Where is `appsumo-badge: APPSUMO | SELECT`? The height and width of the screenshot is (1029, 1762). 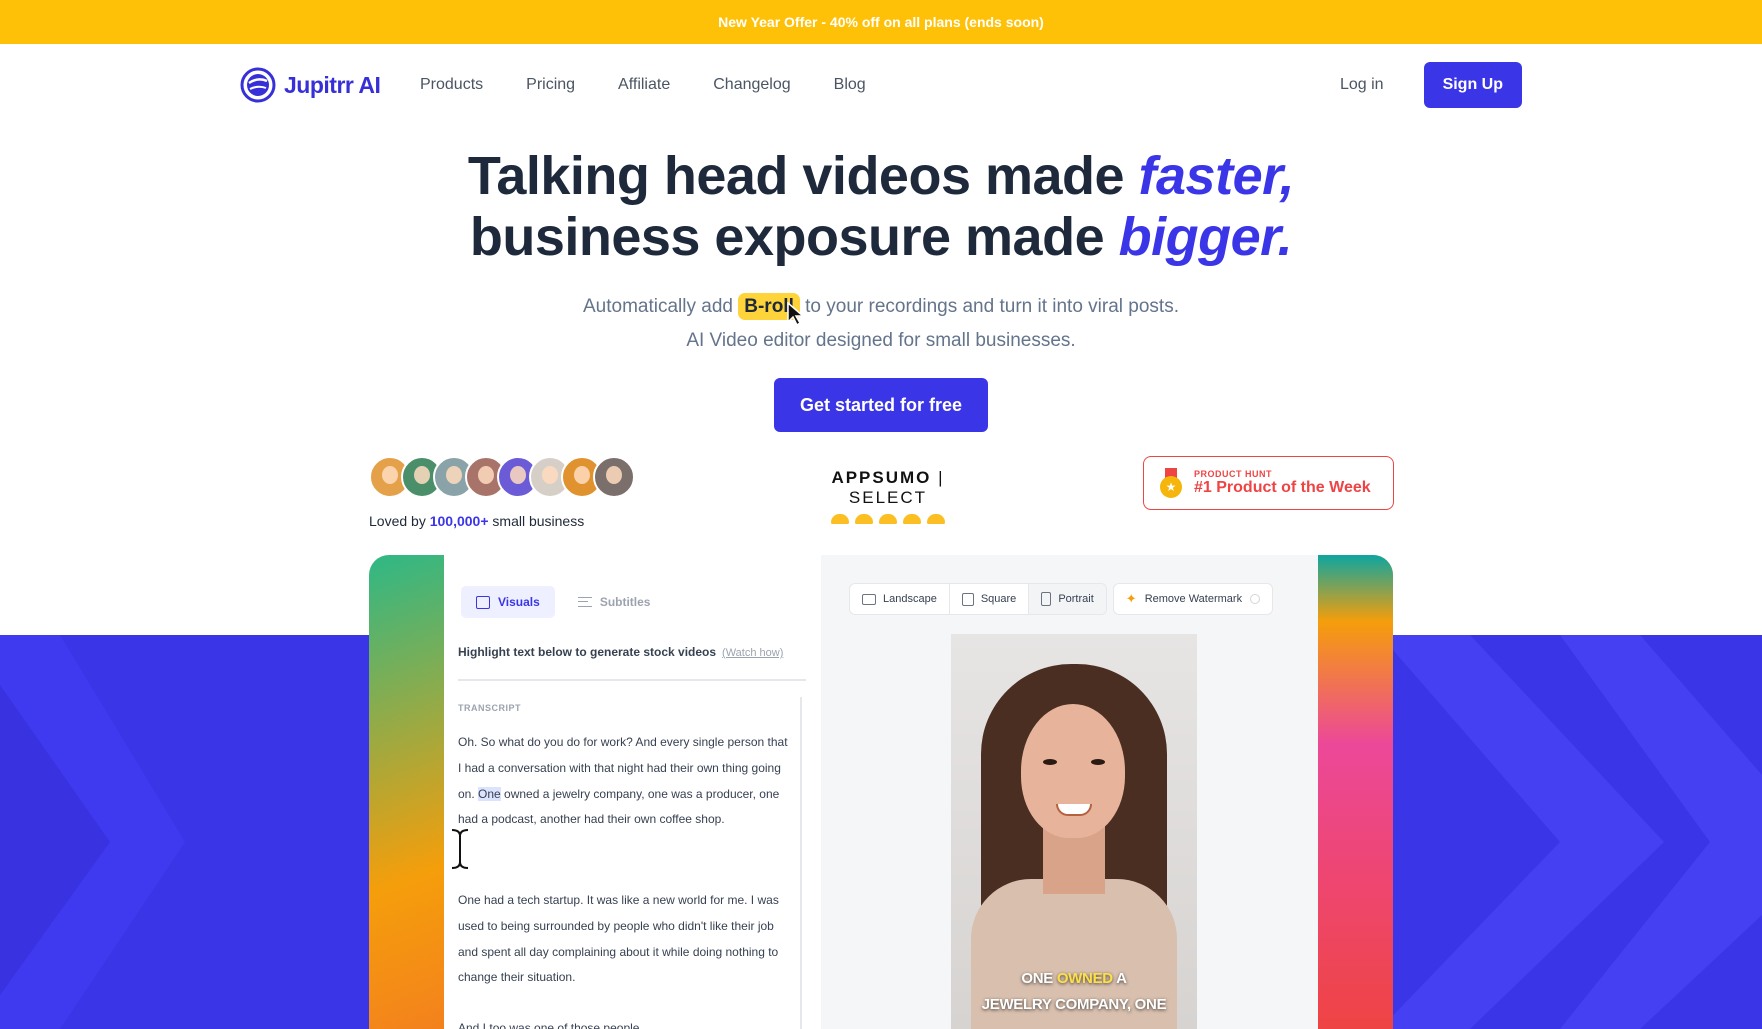 appsumo-badge: APPSUMO | SELECT is located at coordinates (888, 496).